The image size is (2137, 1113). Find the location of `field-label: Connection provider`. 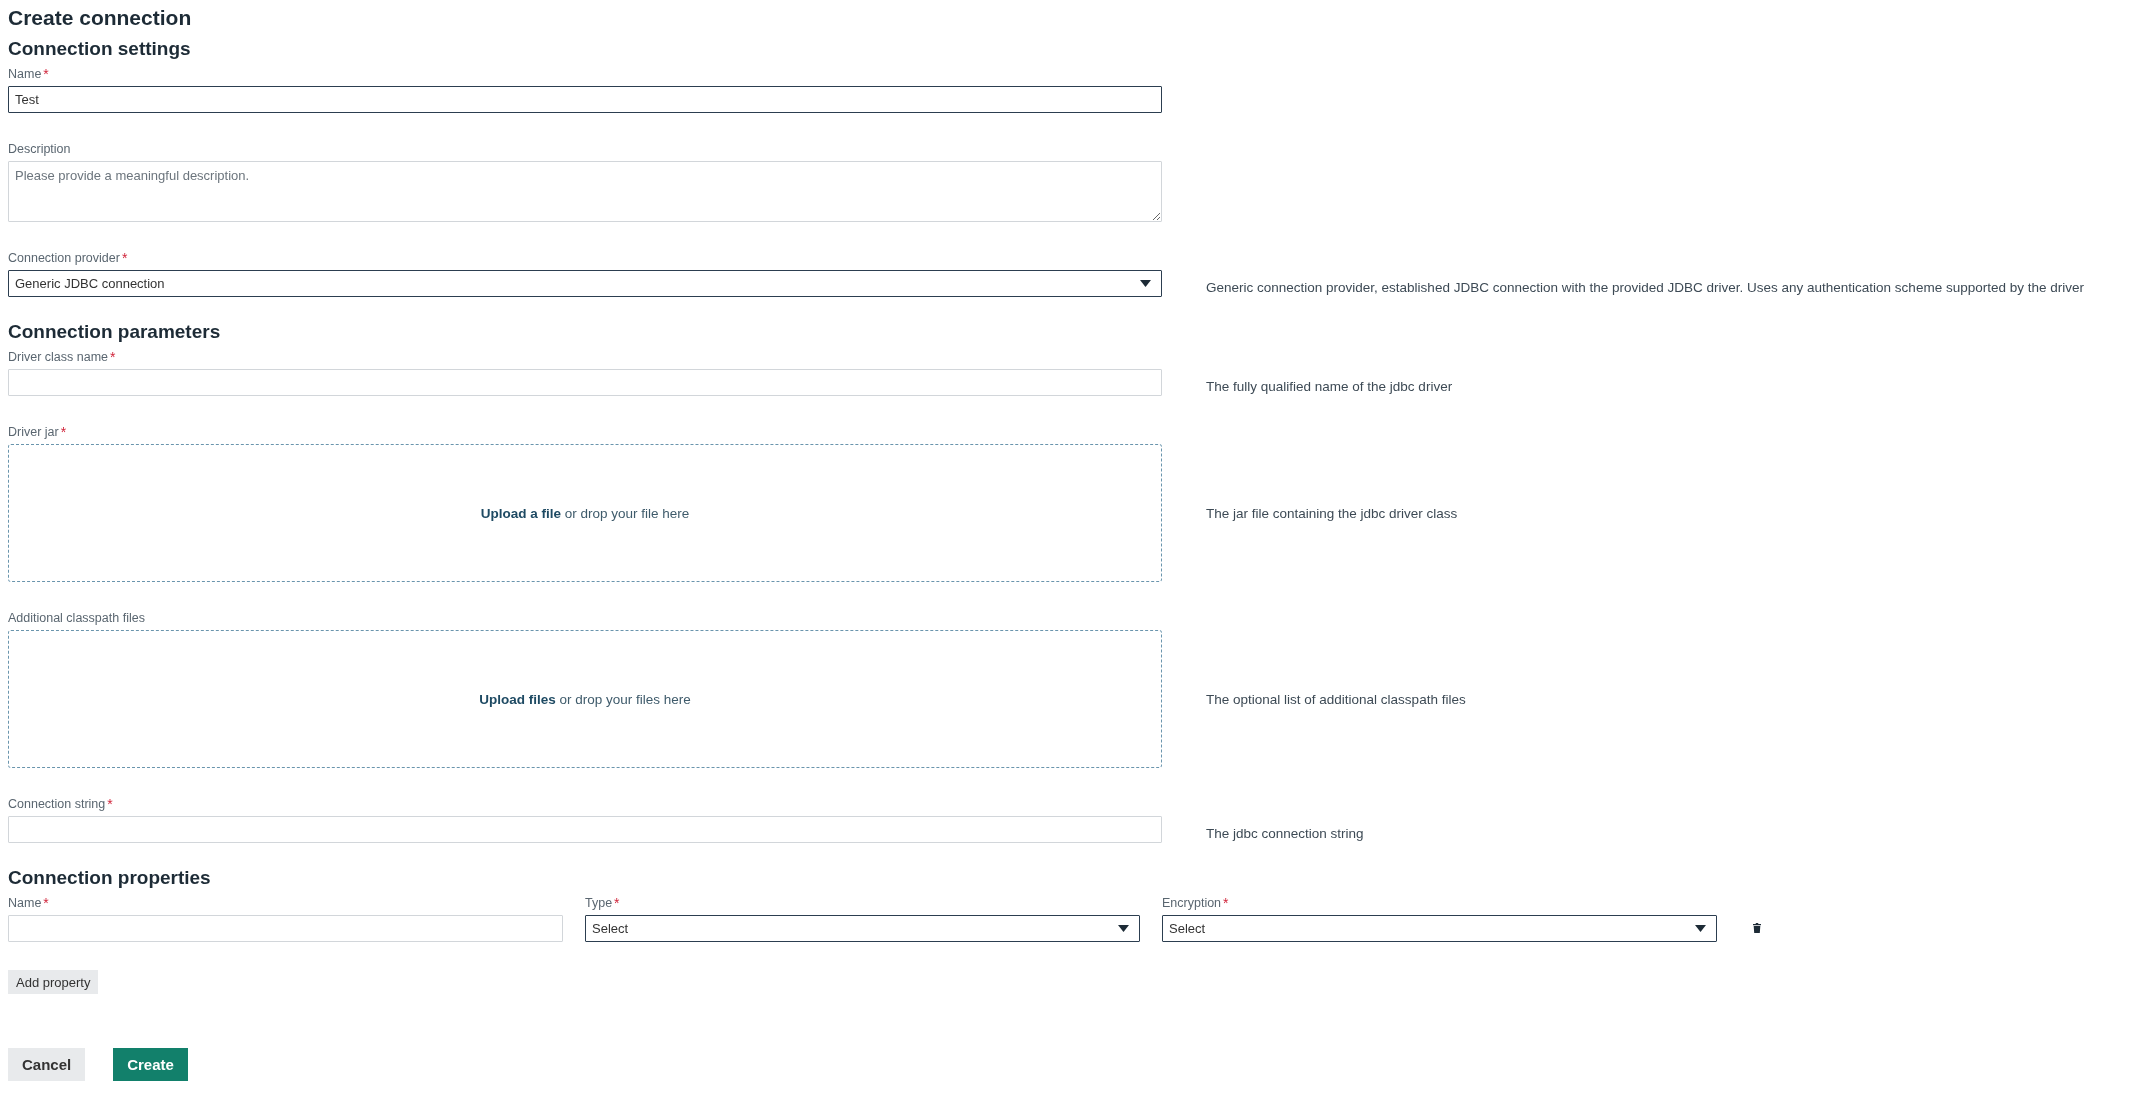

field-label: Connection provider is located at coordinates (64, 258).